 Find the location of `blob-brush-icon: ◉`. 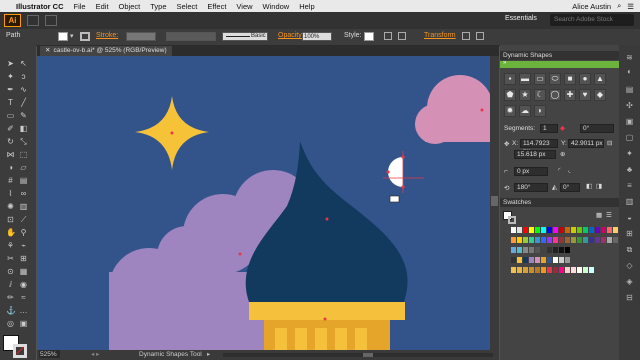

blob-brush-icon: ◉ is located at coordinates (23, 284).